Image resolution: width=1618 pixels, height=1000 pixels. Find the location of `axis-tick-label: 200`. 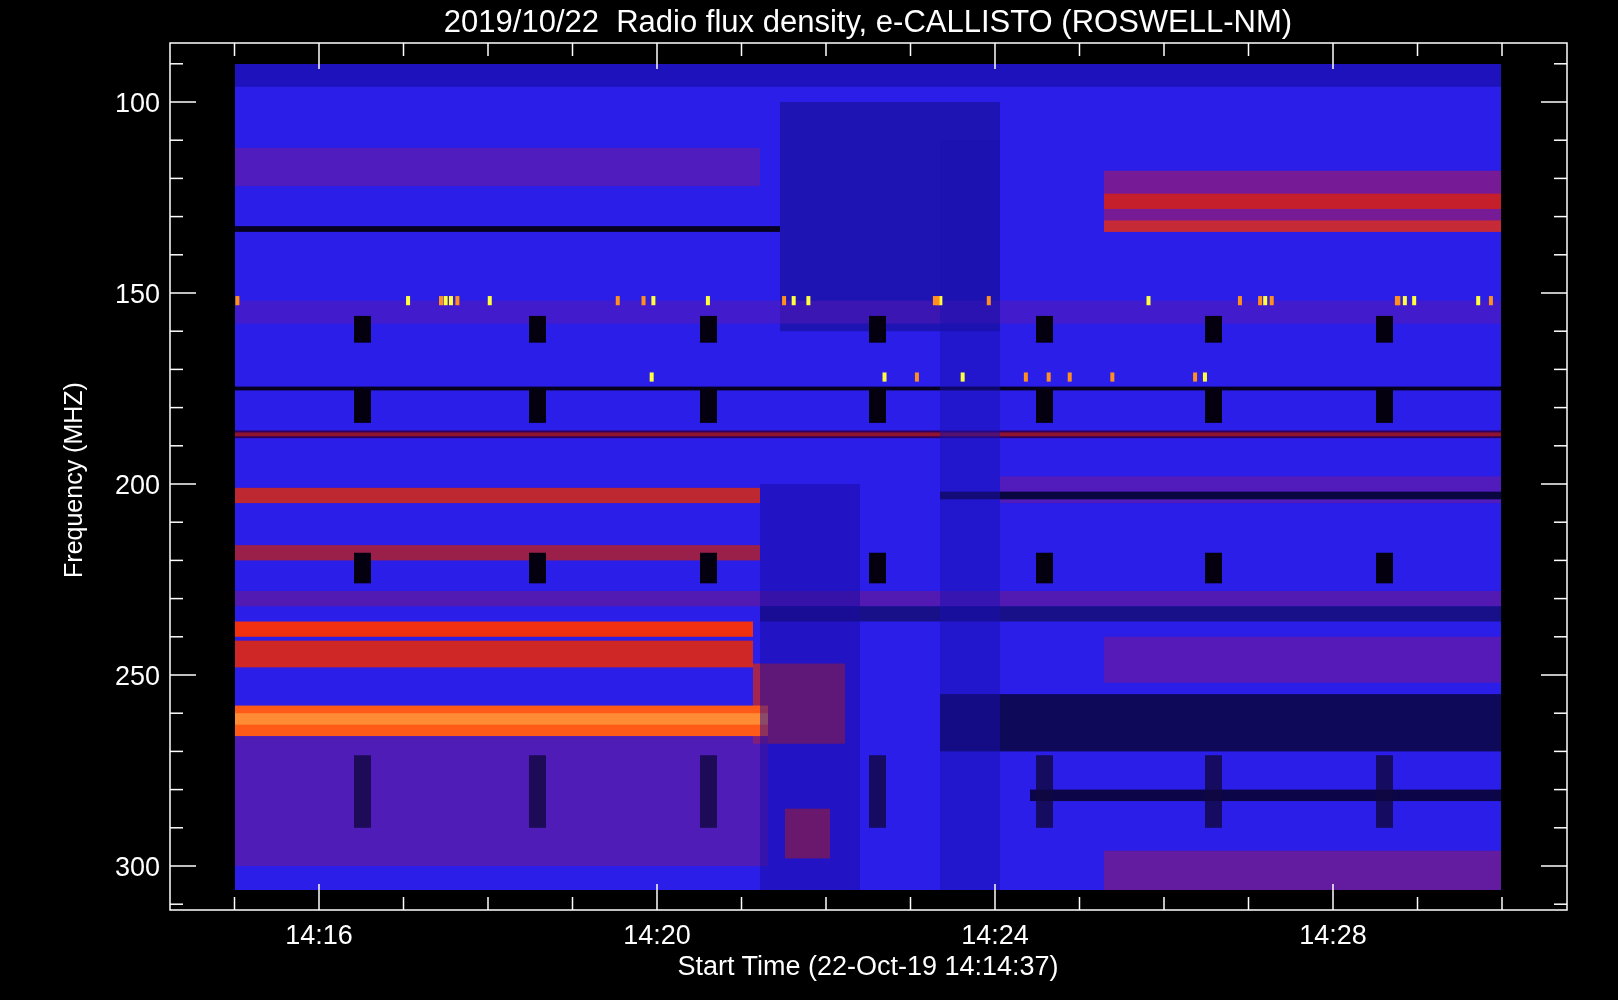

axis-tick-label: 200 is located at coordinates (137, 485).